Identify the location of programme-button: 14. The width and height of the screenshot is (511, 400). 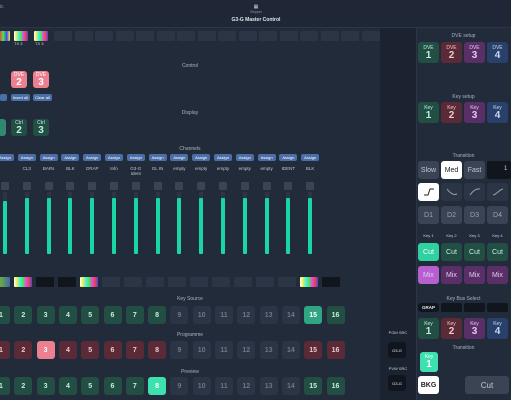
(290, 350).